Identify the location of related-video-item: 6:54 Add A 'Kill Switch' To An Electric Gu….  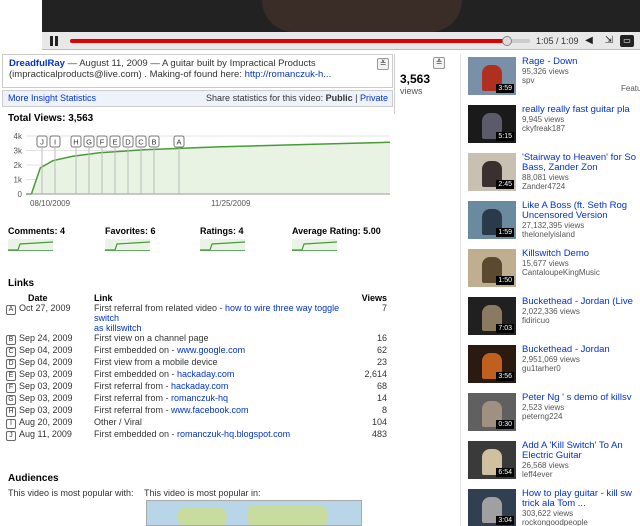
(554, 463).